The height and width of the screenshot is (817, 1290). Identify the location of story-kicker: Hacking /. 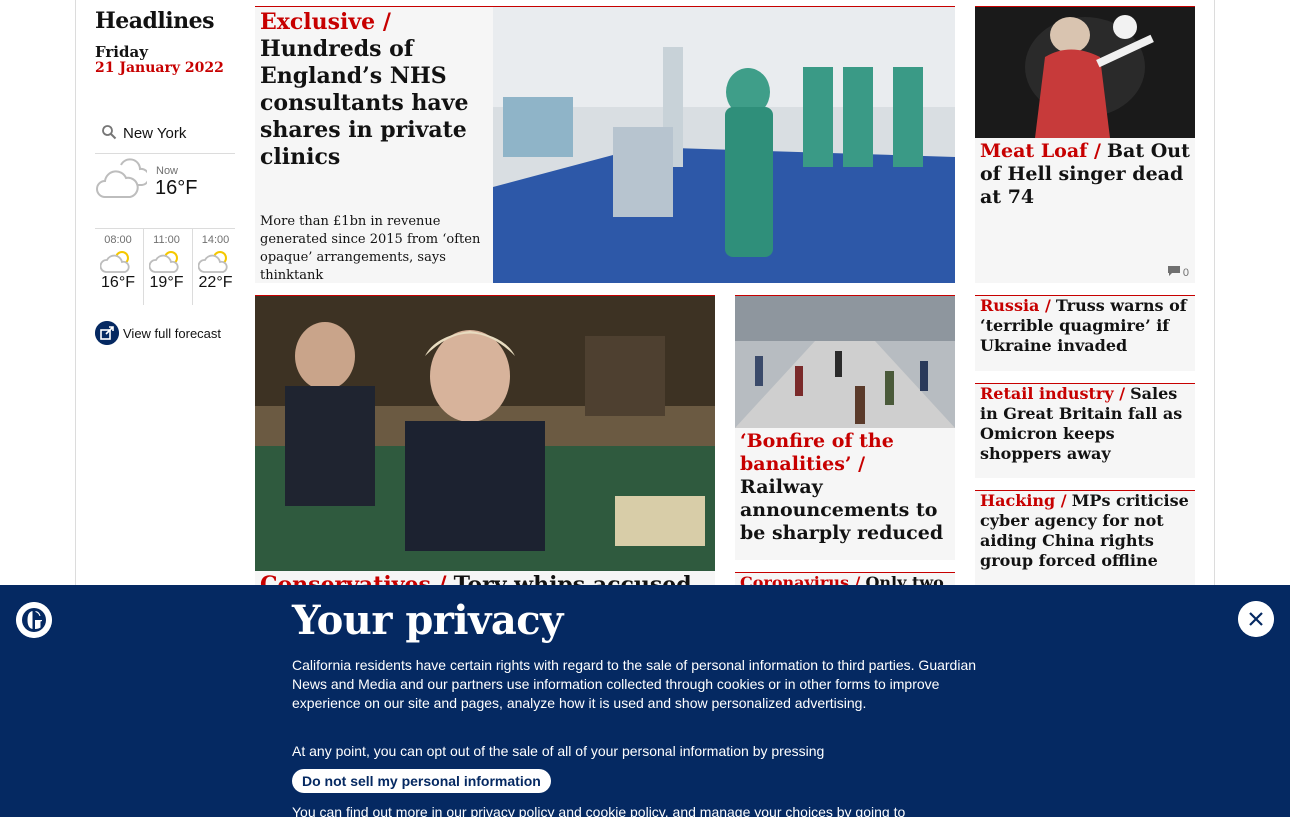
(1023, 500).